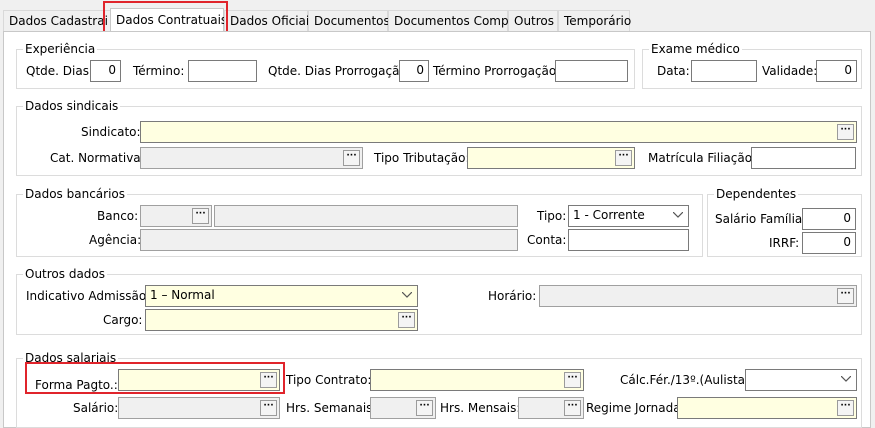  Describe the element at coordinates (222, 71) in the screenshot. I see `termino-field` at that location.